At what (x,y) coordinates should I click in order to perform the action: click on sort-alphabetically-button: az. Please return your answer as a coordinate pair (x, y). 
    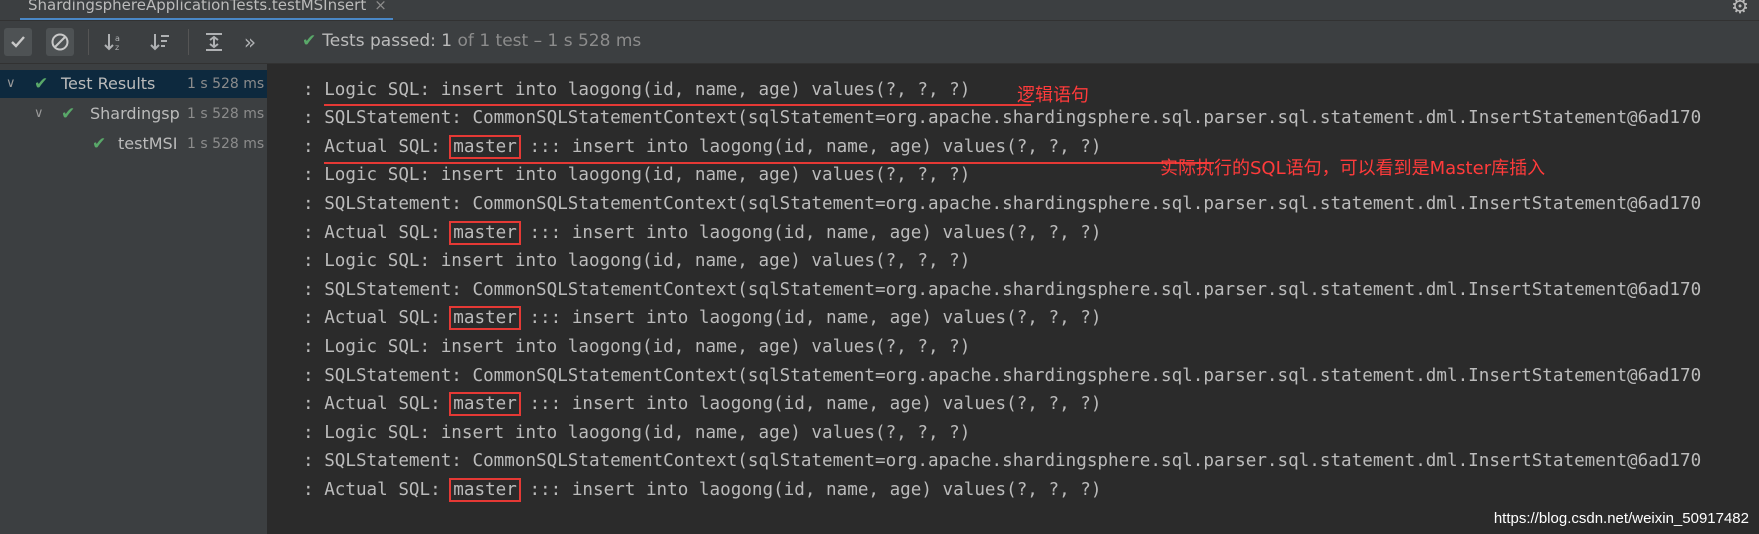
    Looking at the image, I should click on (114, 42).